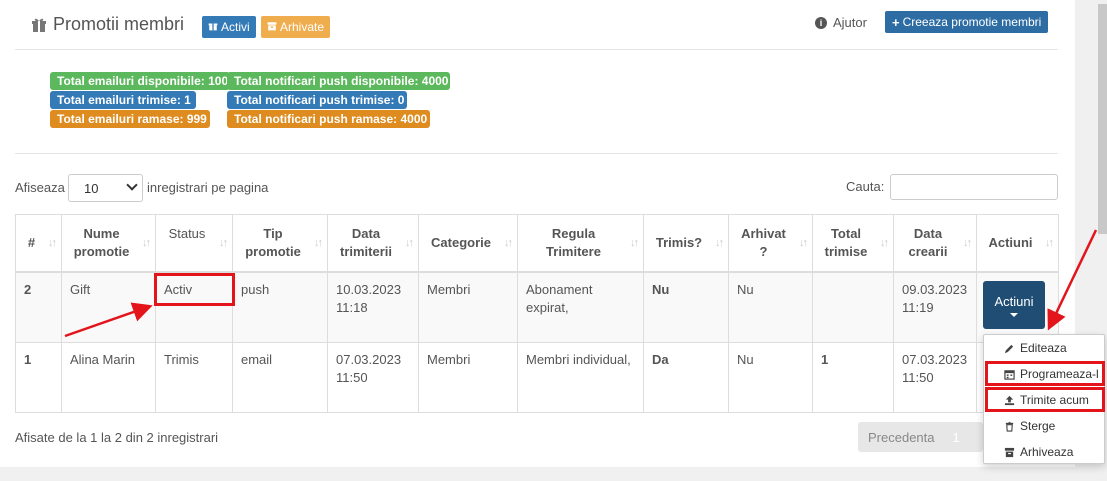  What do you see at coordinates (956, 437) in the screenshot?
I see `page-number-button: 1` at bounding box center [956, 437].